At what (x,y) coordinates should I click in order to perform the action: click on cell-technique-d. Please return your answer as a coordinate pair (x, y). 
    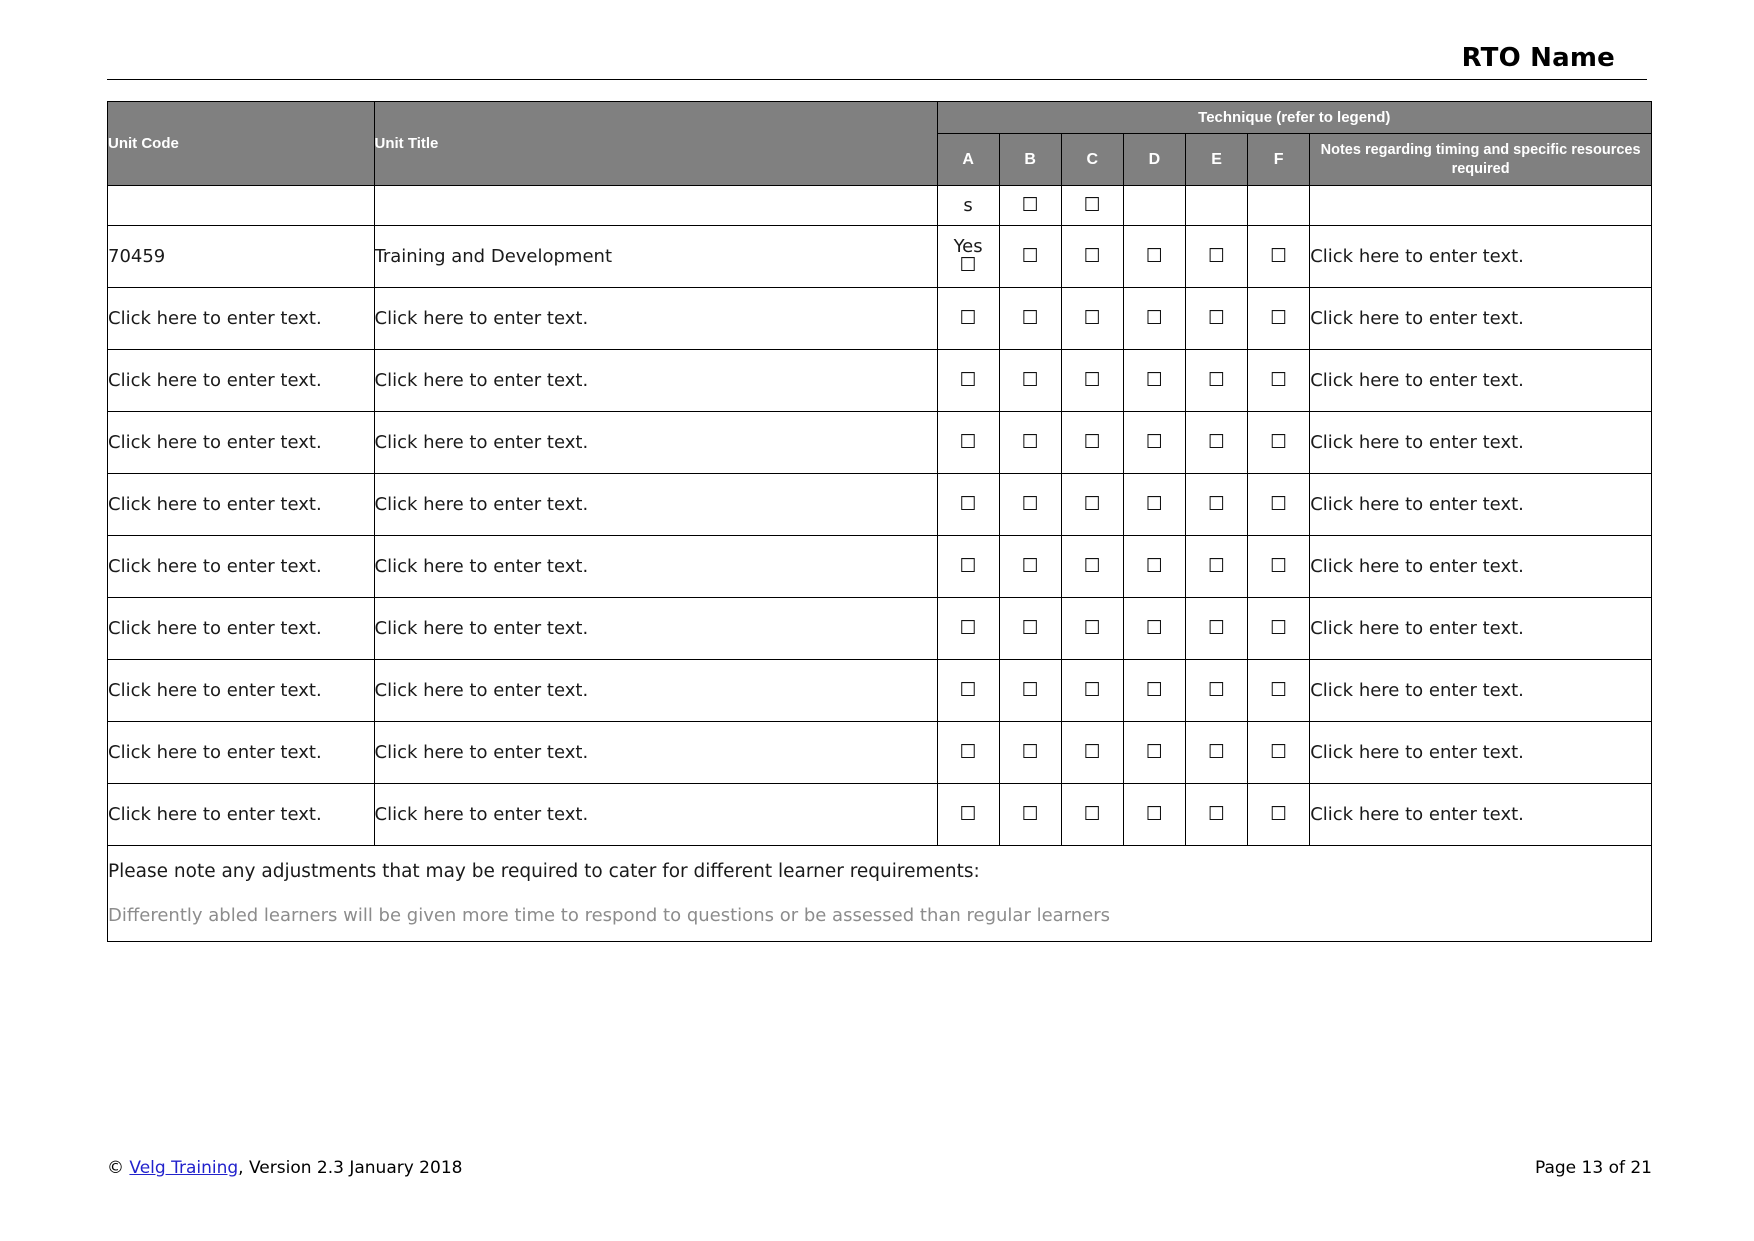
    Looking at the image, I should click on (1154, 205).